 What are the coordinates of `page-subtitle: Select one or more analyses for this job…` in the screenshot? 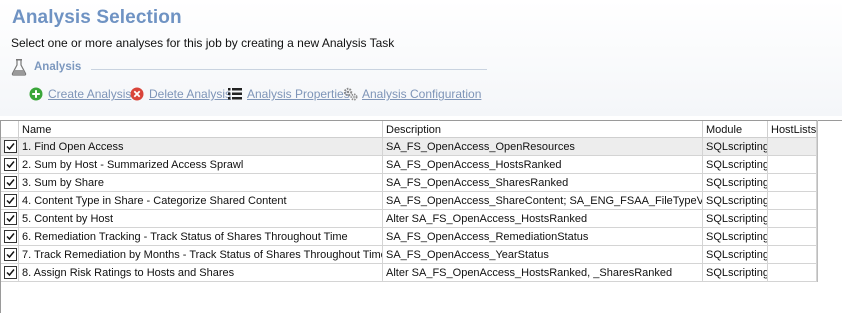 It's located at (203, 43).